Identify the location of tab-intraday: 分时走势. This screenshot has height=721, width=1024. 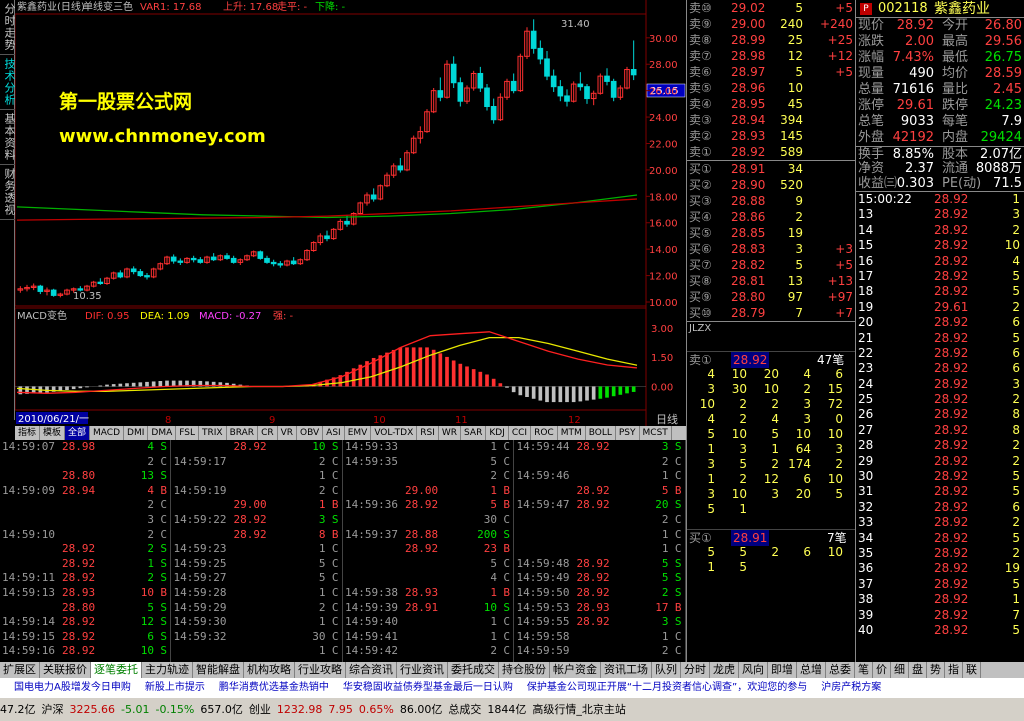
(8, 27).